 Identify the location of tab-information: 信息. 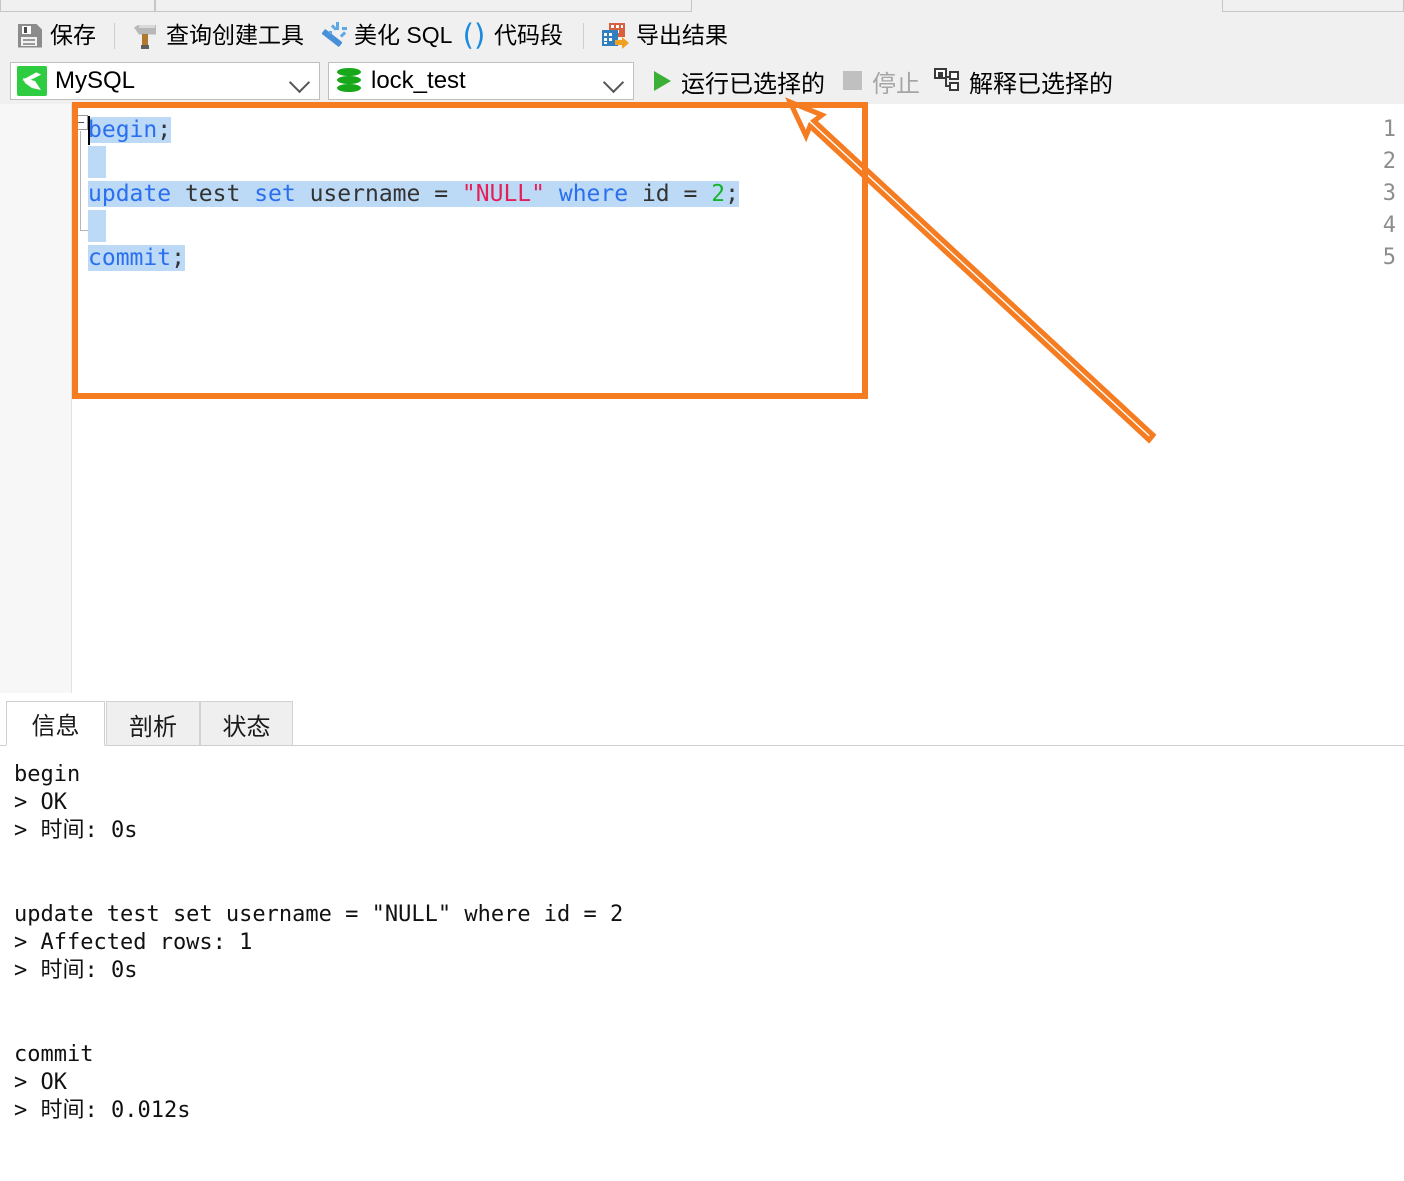
(55, 723).